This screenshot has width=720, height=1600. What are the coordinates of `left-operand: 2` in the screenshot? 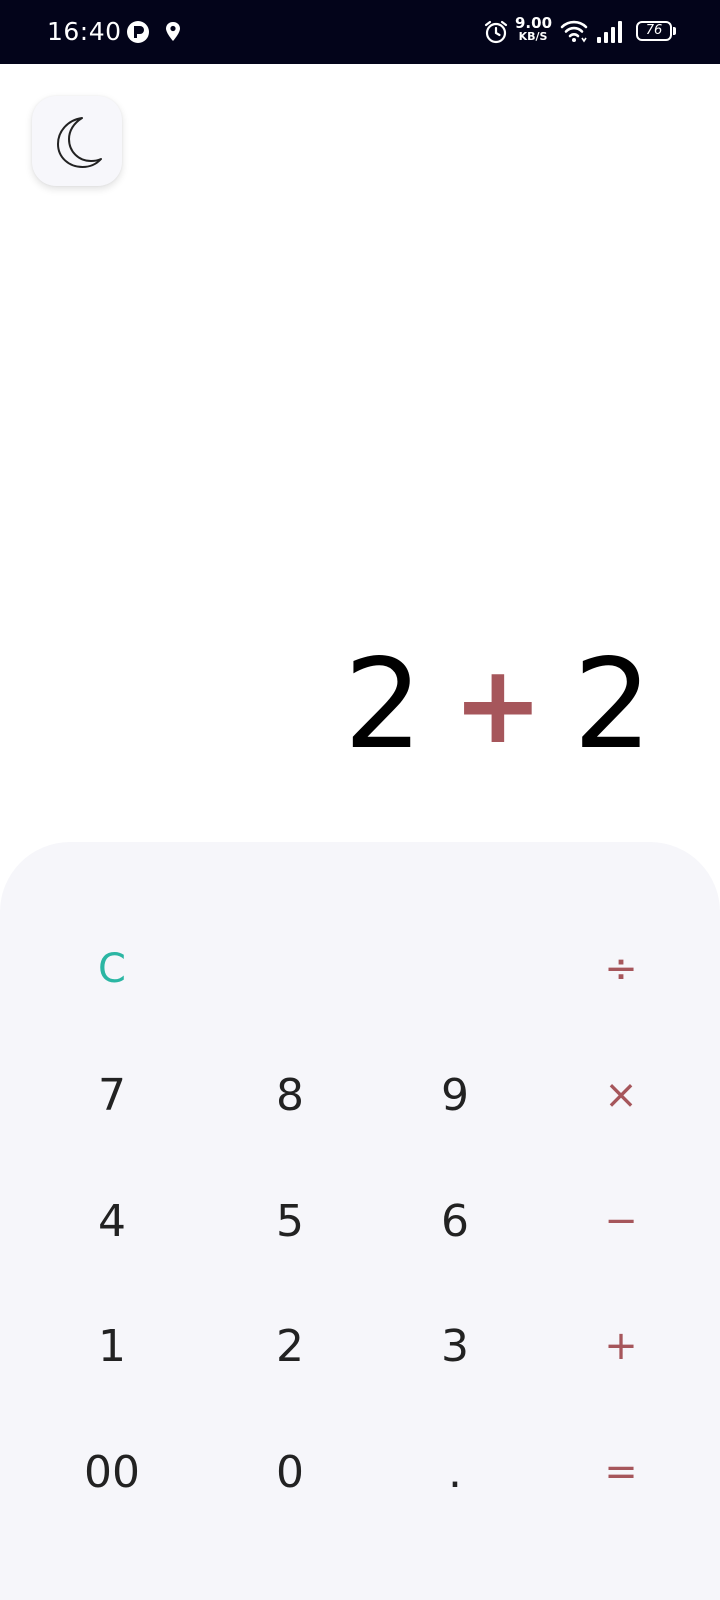 It's located at (383, 705).